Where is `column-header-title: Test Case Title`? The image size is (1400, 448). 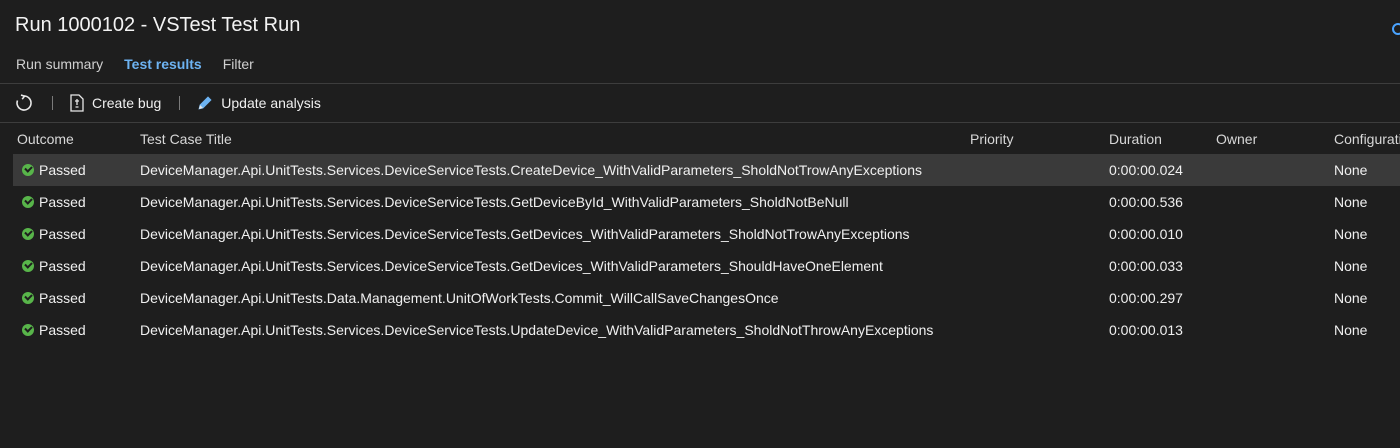 column-header-title: Test Case Title is located at coordinates (186, 139).